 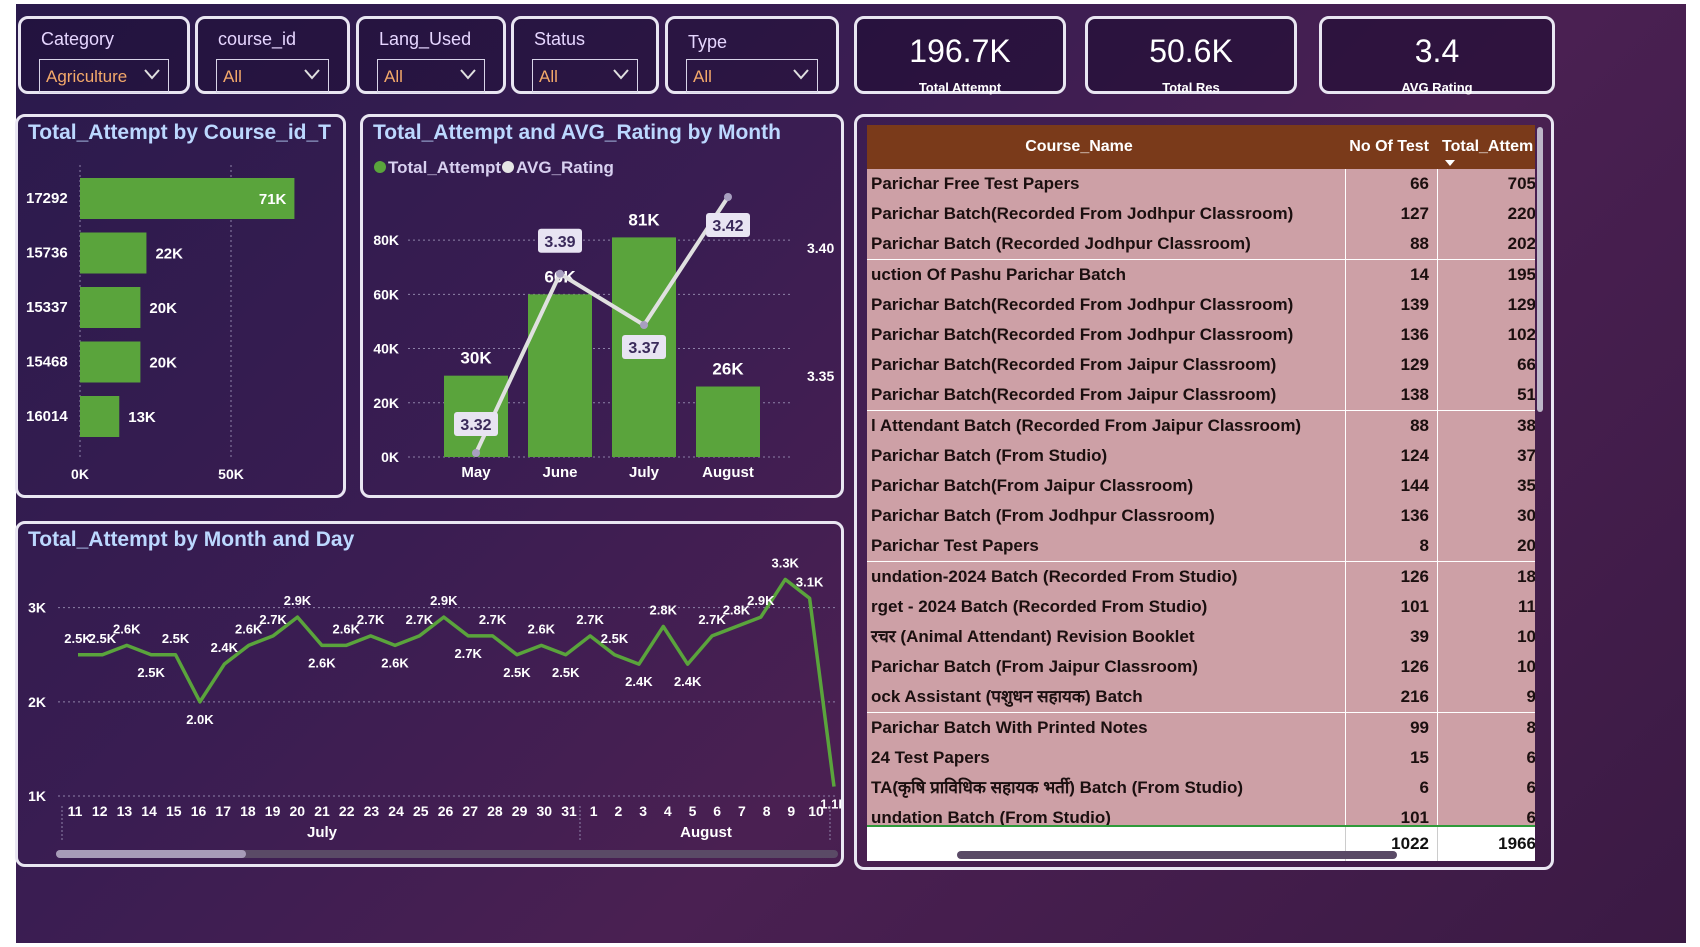 I want to click on x-tick-label: 24, so click(x=396, y=811).